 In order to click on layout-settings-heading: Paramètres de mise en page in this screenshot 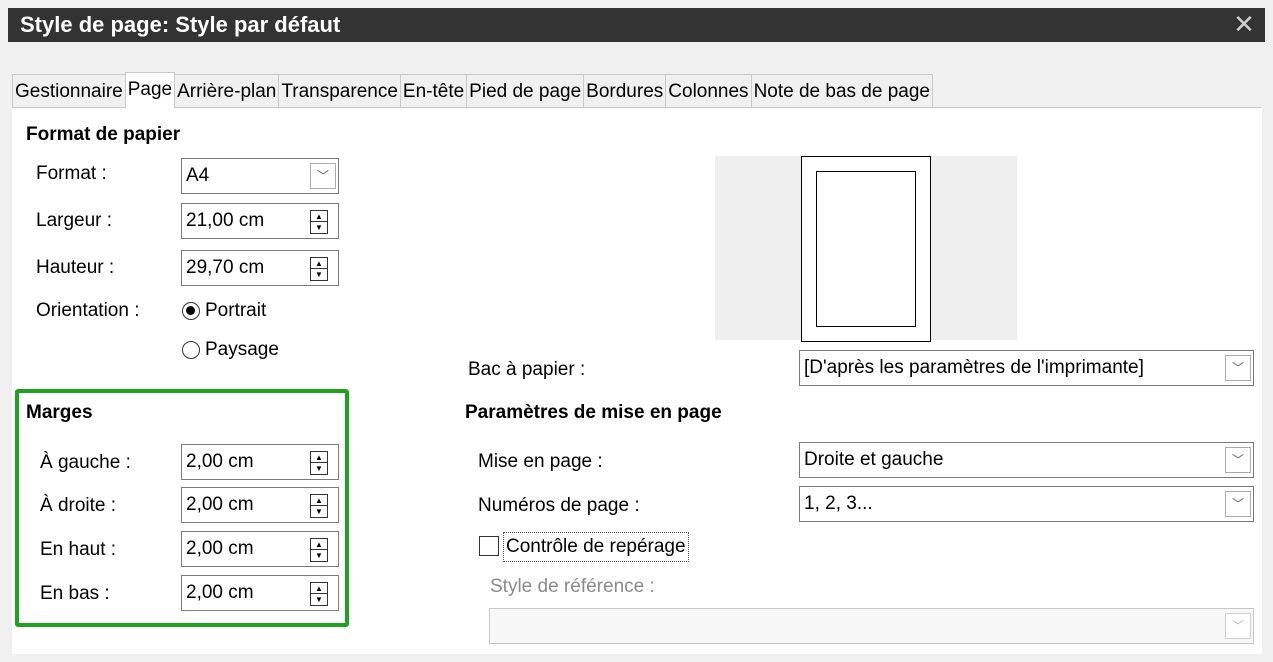, I will do `click(593, 412)`.